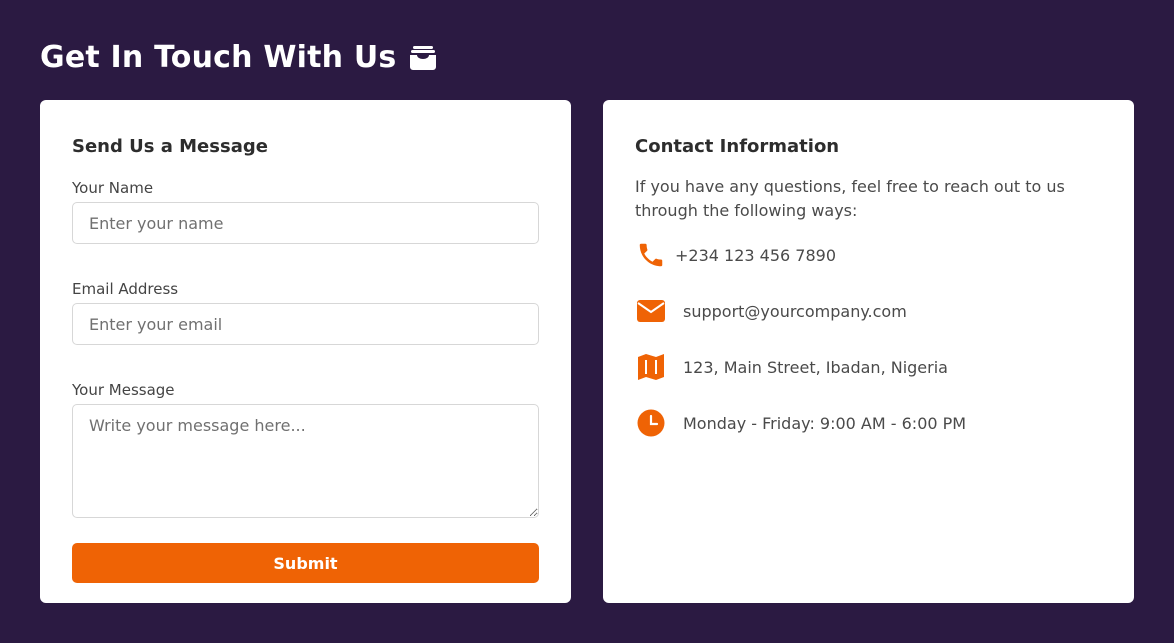  Describe the element at coordinates (218, 57) in the screenshot. I see `page-title-text: Get In Touch With Us` at that location.